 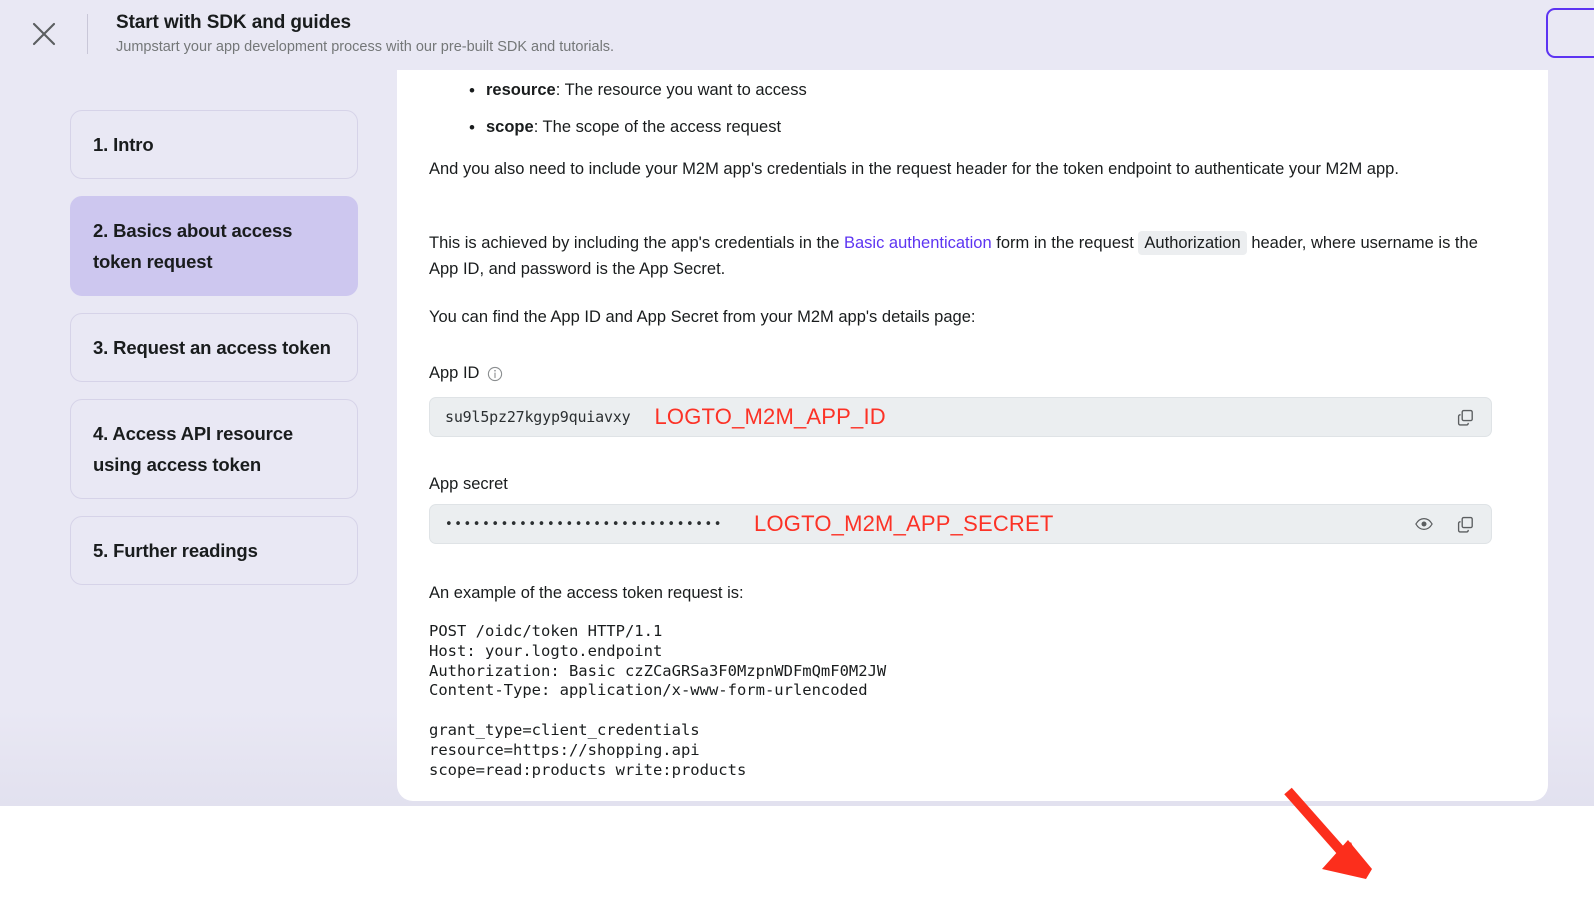 What do you see at coordinates (1424, 524) in the screenshot?
I see `eye-icon` at bounding box center [1424, 524].